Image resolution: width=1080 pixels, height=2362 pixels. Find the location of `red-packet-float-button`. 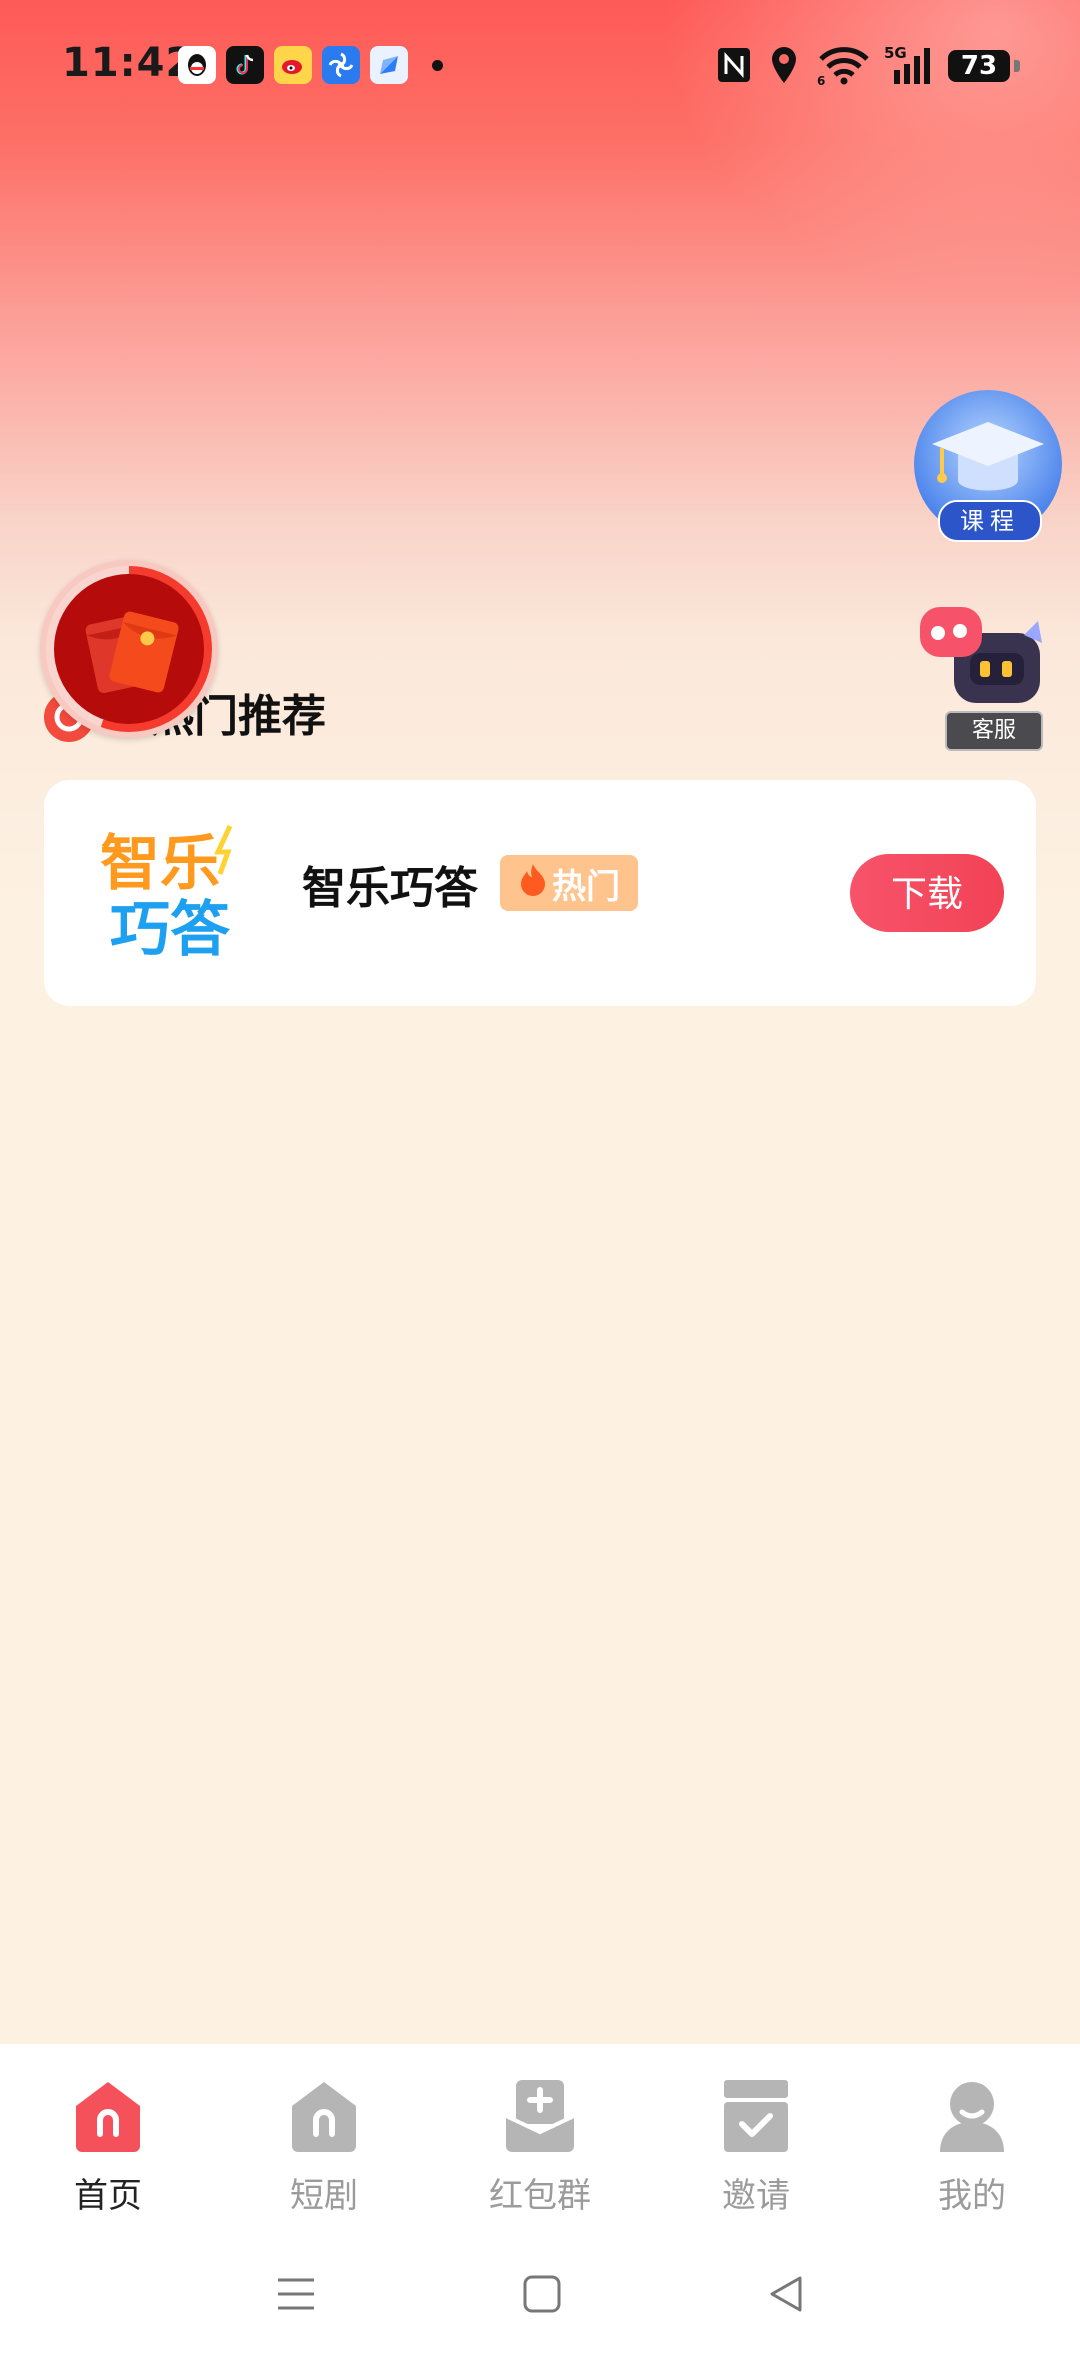

red-packet-float-button is located at coordinates (129, 649).